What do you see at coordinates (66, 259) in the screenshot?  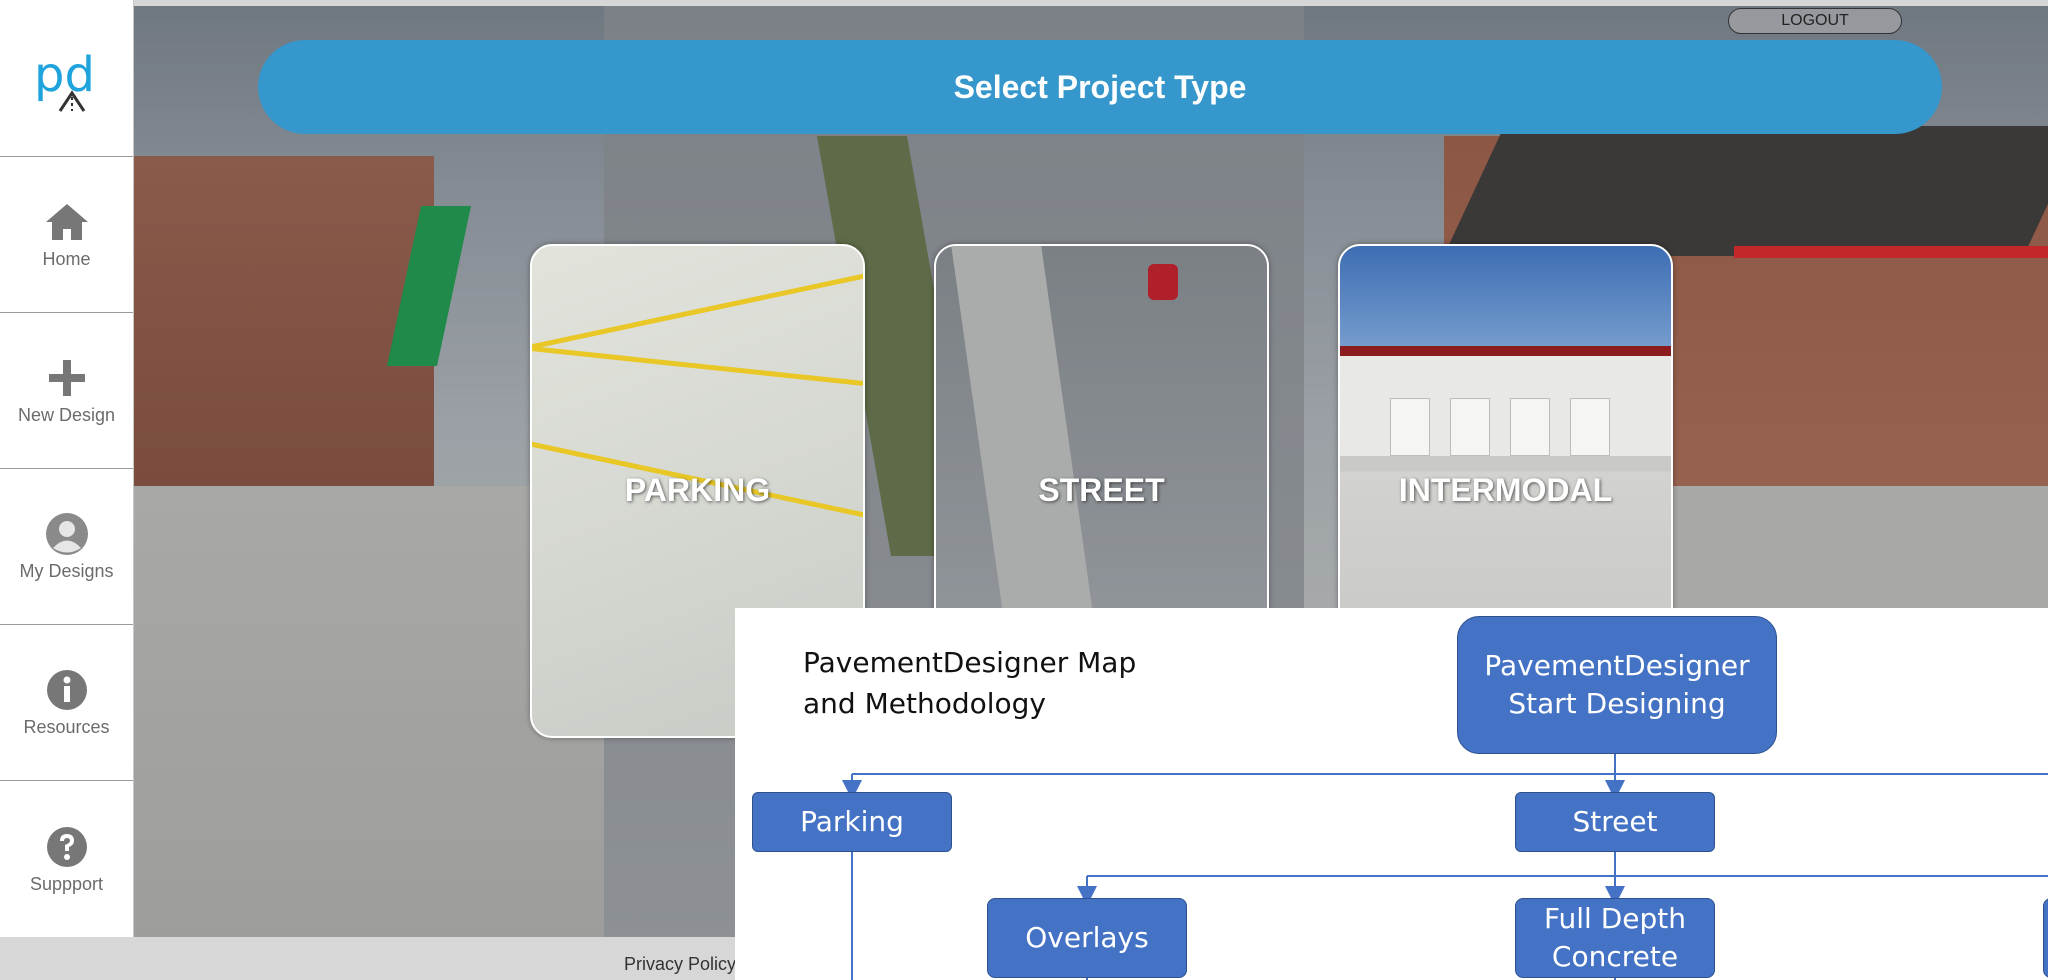 I see `sidebar-item-label: Home` at bounding box center [66, 259].